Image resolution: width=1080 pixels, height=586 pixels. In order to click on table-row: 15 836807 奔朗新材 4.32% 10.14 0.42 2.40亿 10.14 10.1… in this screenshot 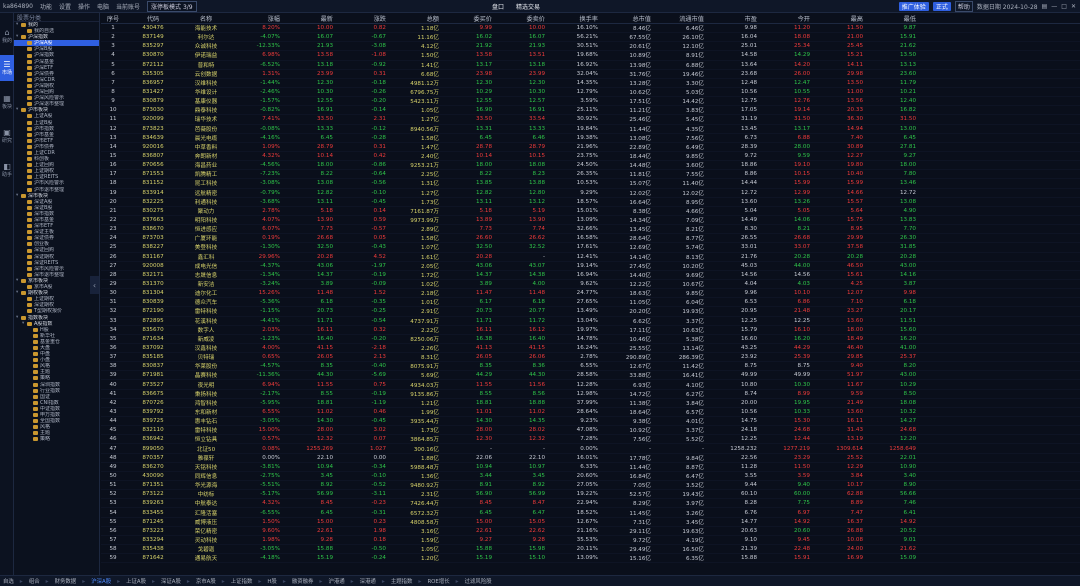, I will do `click(590, 157)`.